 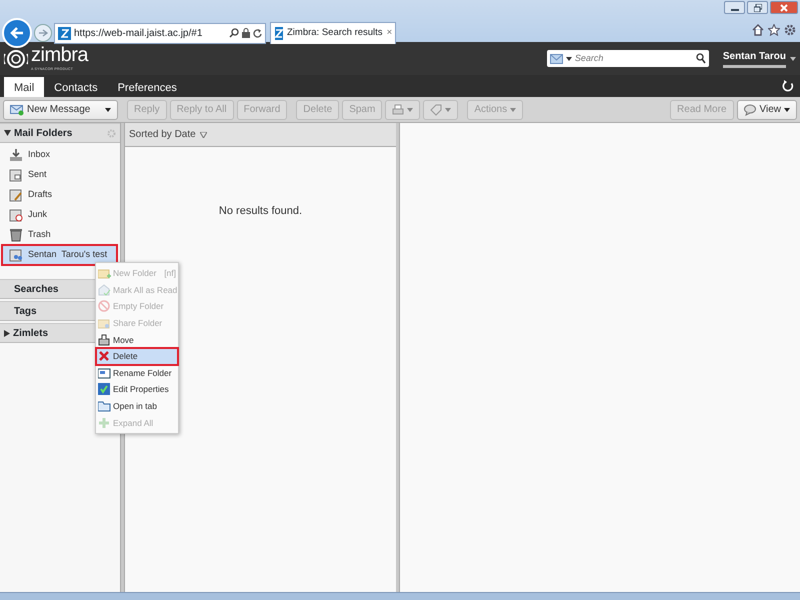 I want to click on star-icon, so click(x=774, y=30).